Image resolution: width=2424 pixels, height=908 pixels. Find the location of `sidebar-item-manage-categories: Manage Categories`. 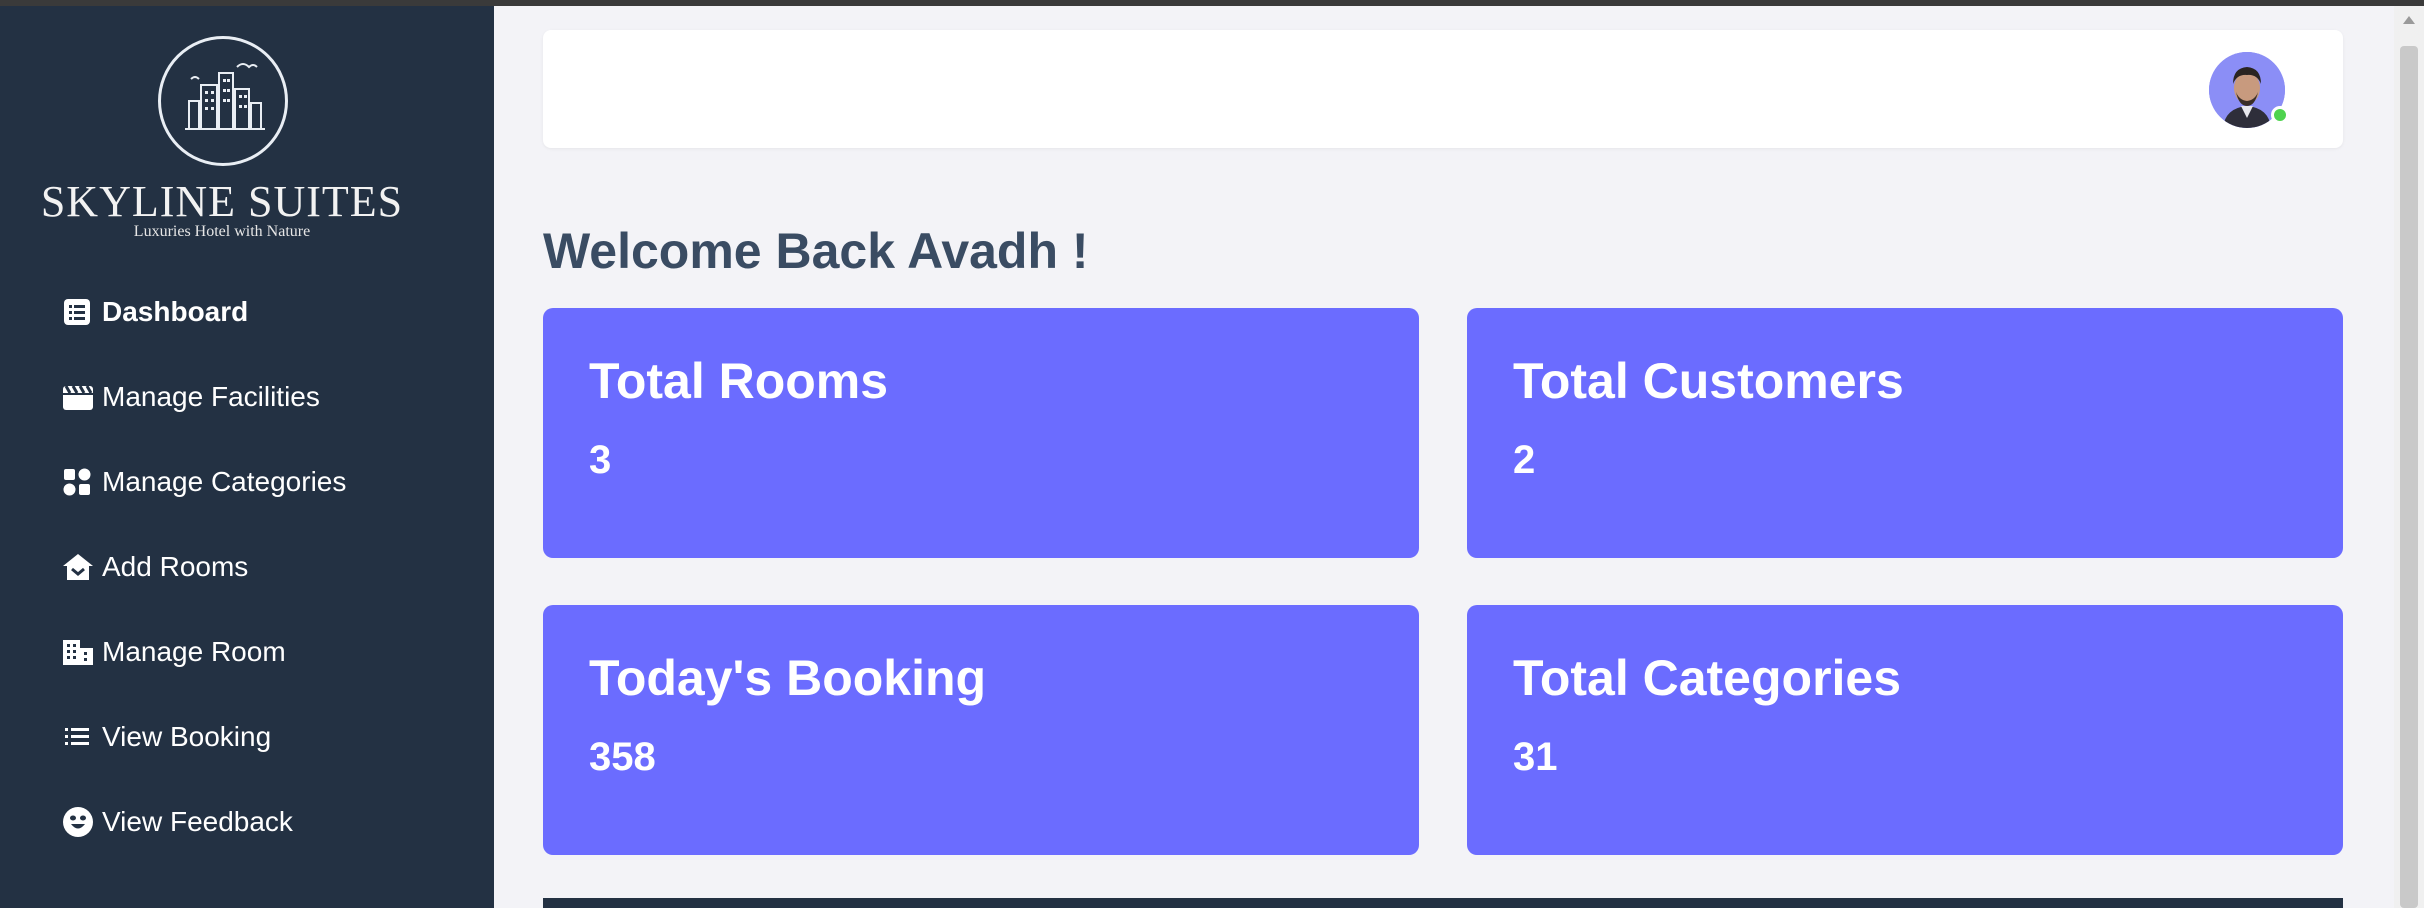

sidebar-item-manage-categories: Manage Categories is located at coordinates (272, 482).